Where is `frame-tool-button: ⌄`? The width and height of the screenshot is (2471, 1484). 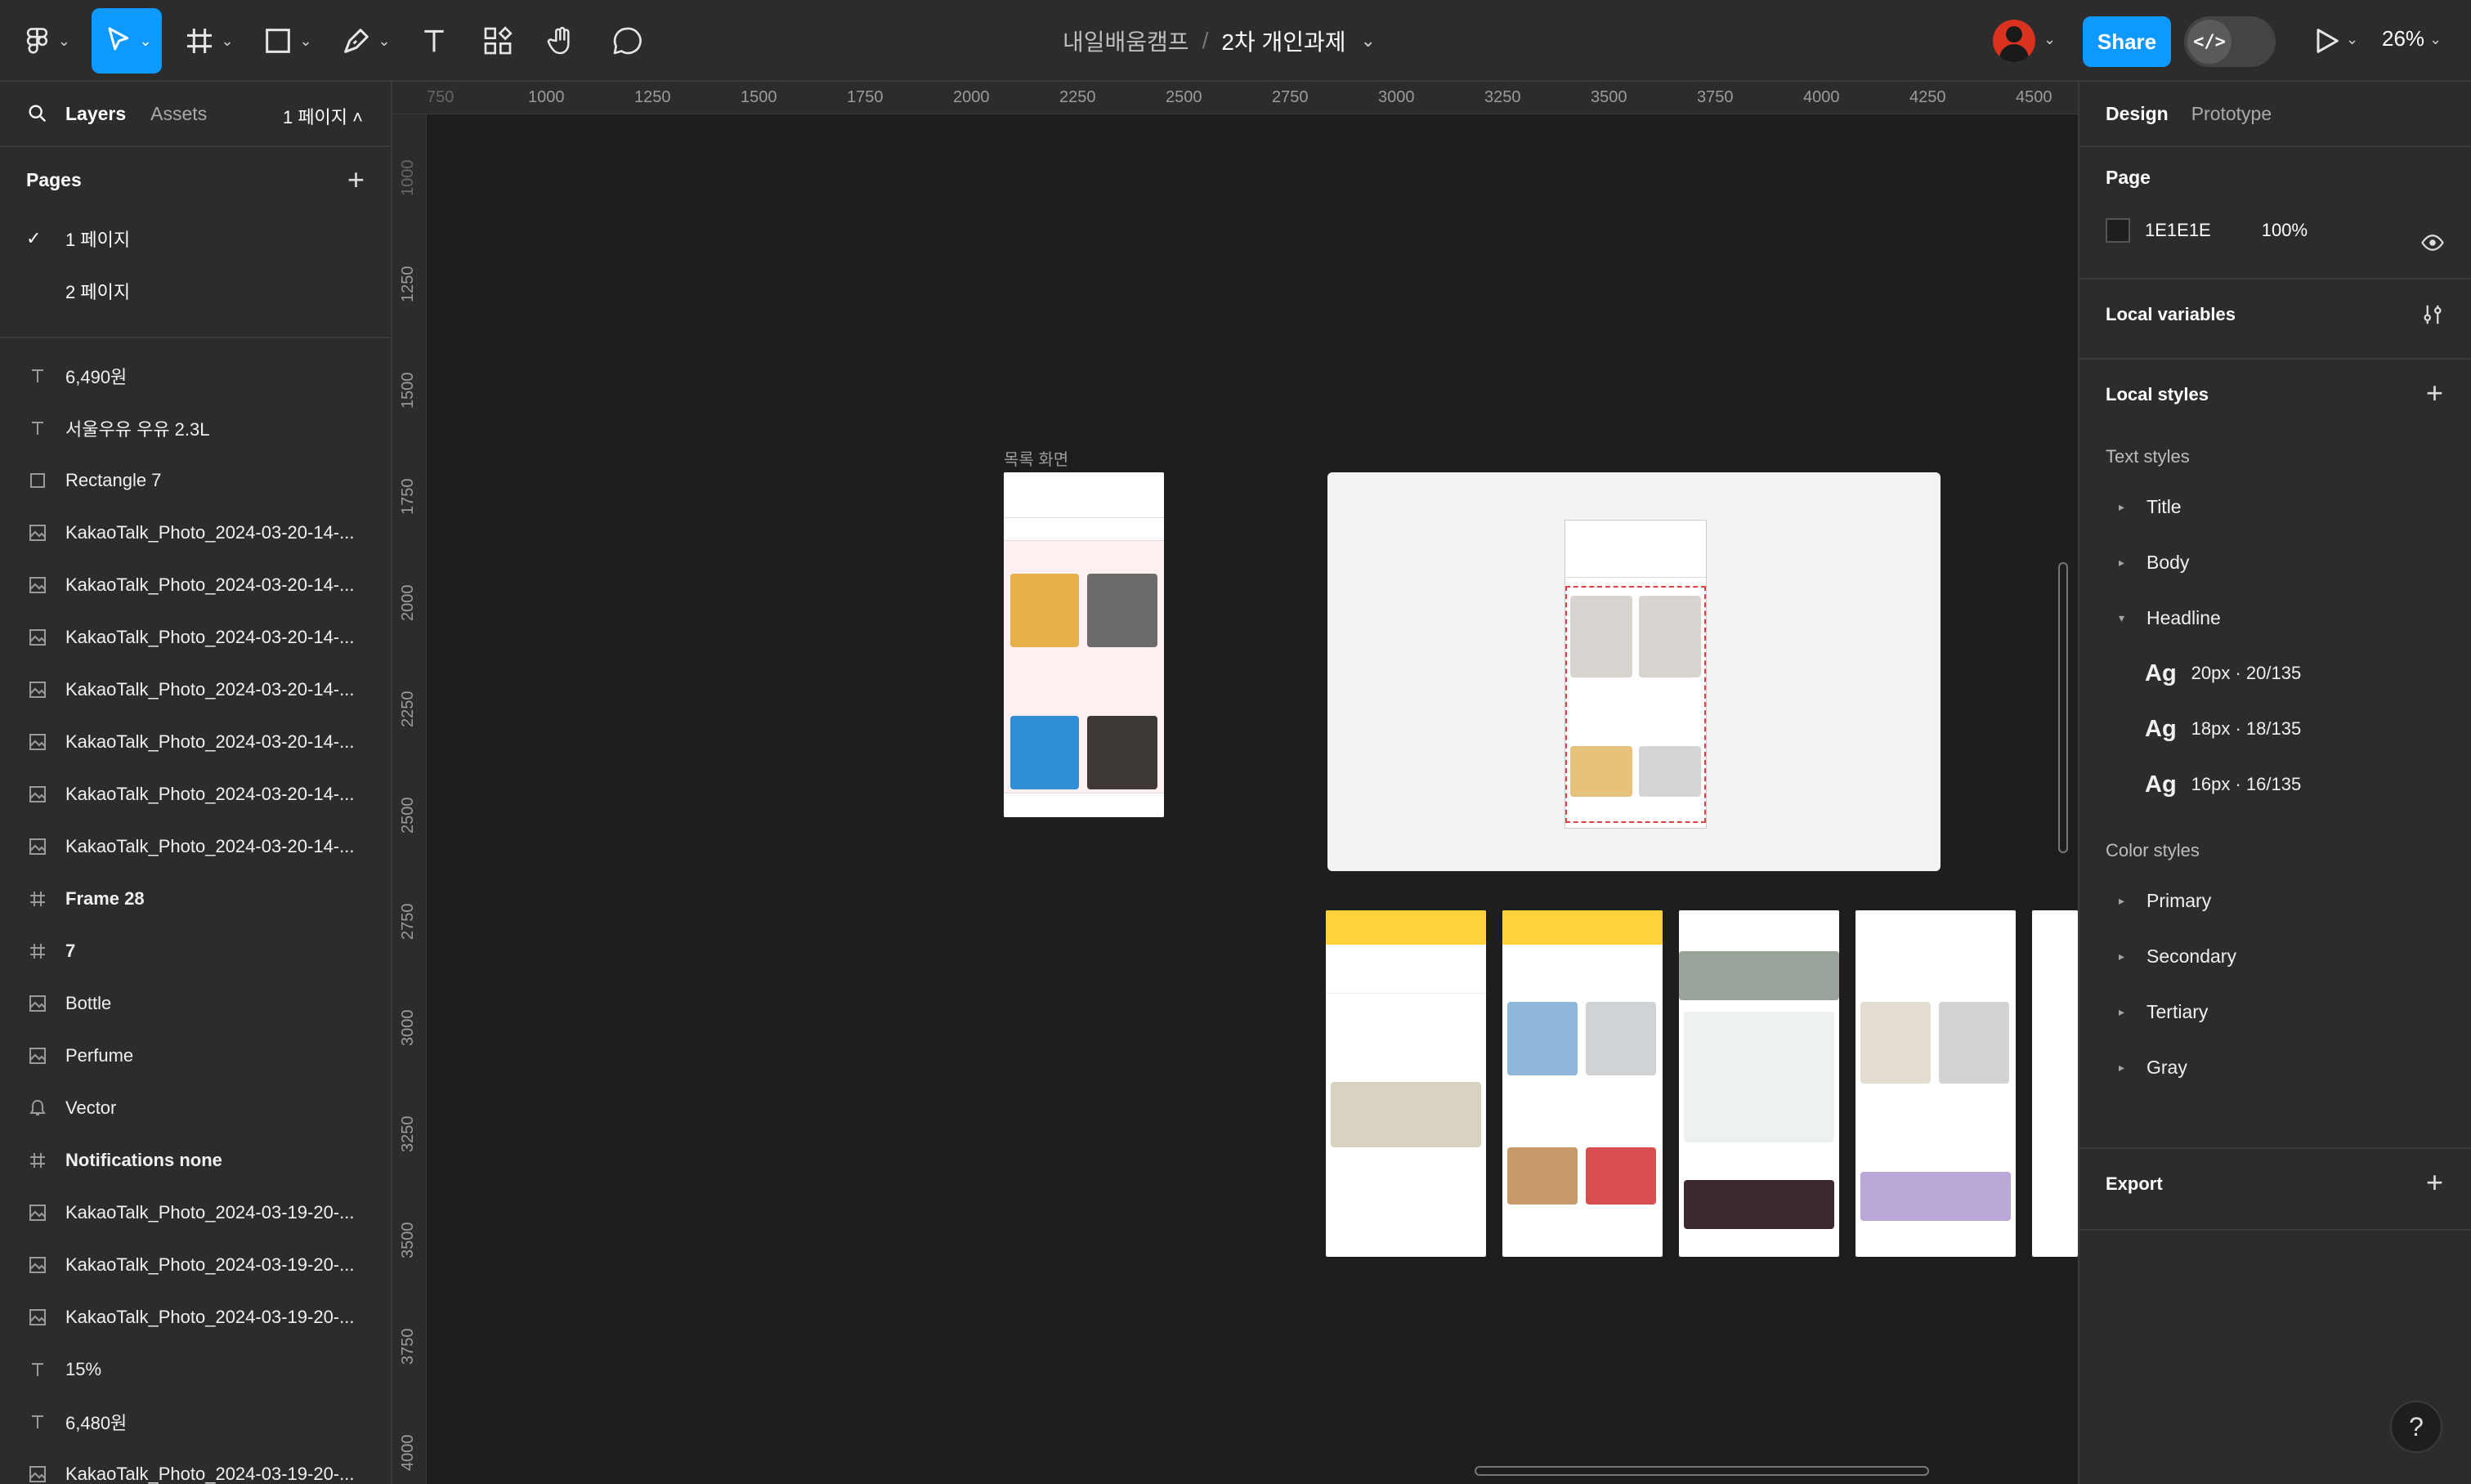
frame-tool-button: ⌄ is located at coordinates (209, 41).